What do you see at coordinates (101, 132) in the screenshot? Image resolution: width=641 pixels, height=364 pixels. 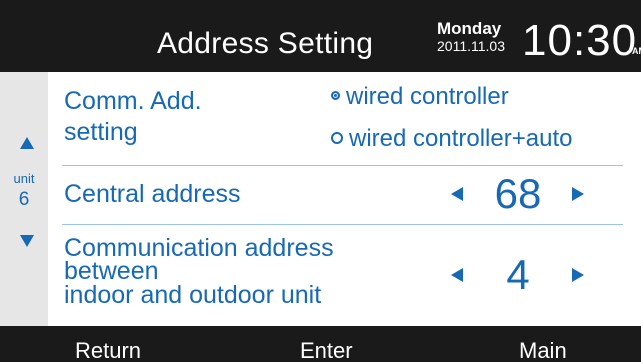 I see `comm-add-label-line2: setting` at bounding box center [101, 132].